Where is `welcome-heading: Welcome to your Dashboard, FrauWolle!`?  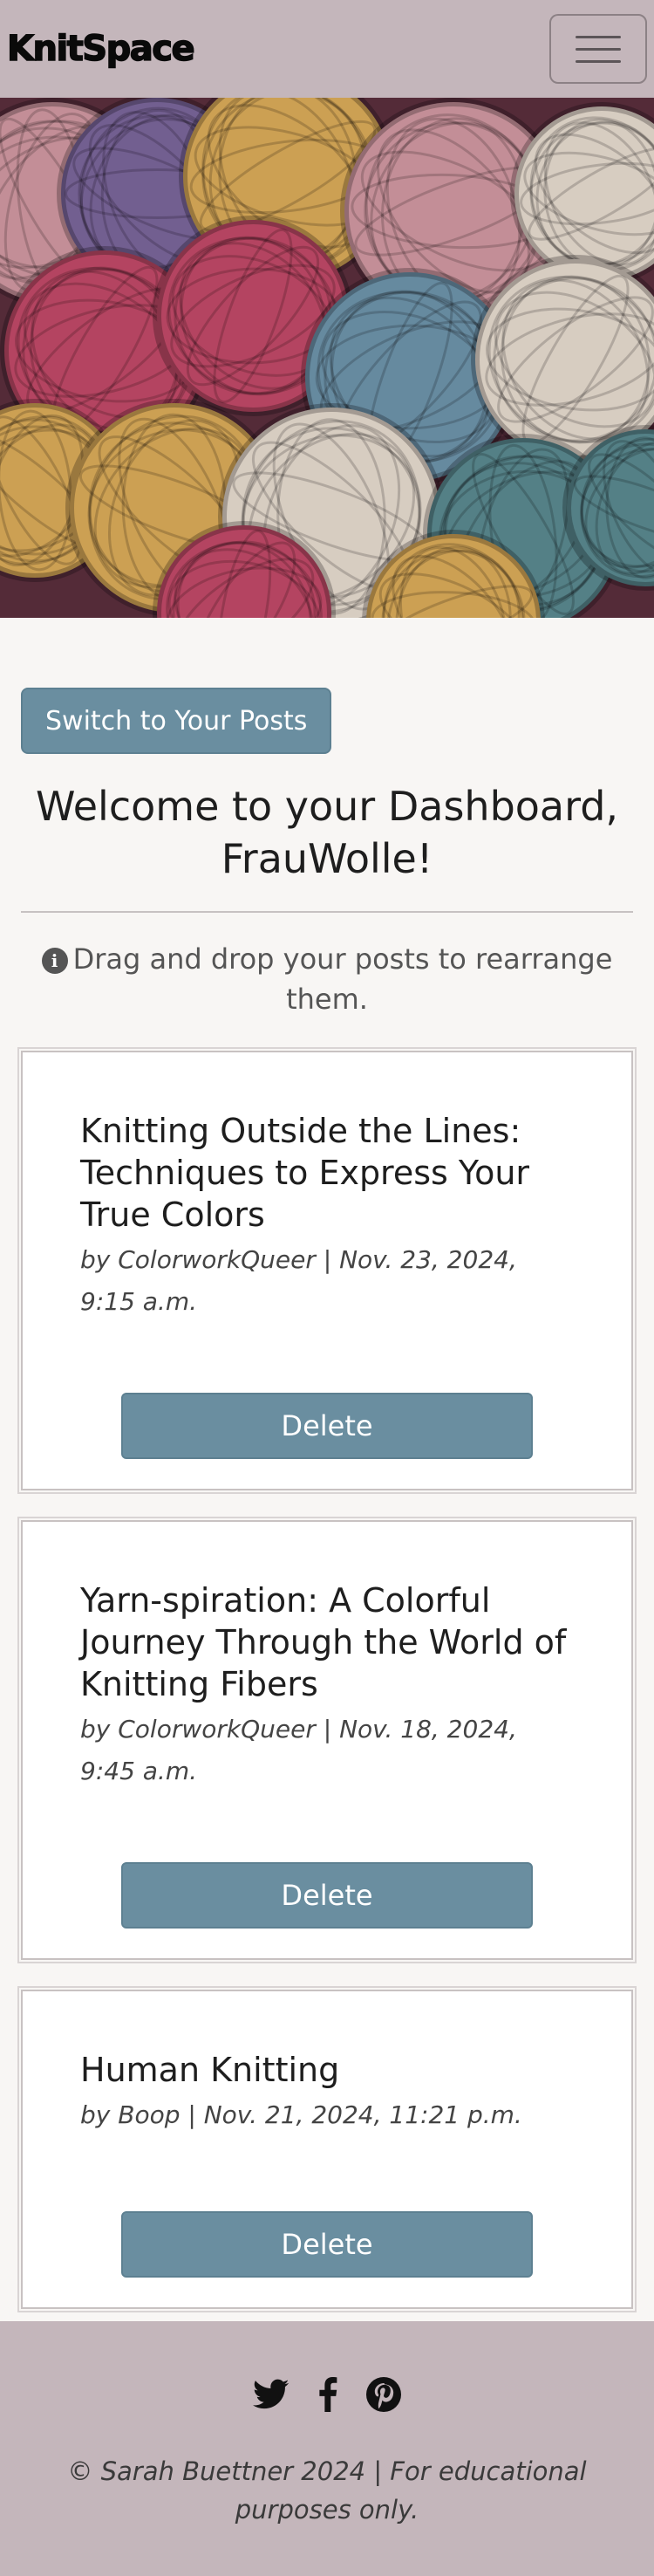
welcome-heading: Welcome to your Dashboard, FrauWolle! is located at coordinates (327, 832).